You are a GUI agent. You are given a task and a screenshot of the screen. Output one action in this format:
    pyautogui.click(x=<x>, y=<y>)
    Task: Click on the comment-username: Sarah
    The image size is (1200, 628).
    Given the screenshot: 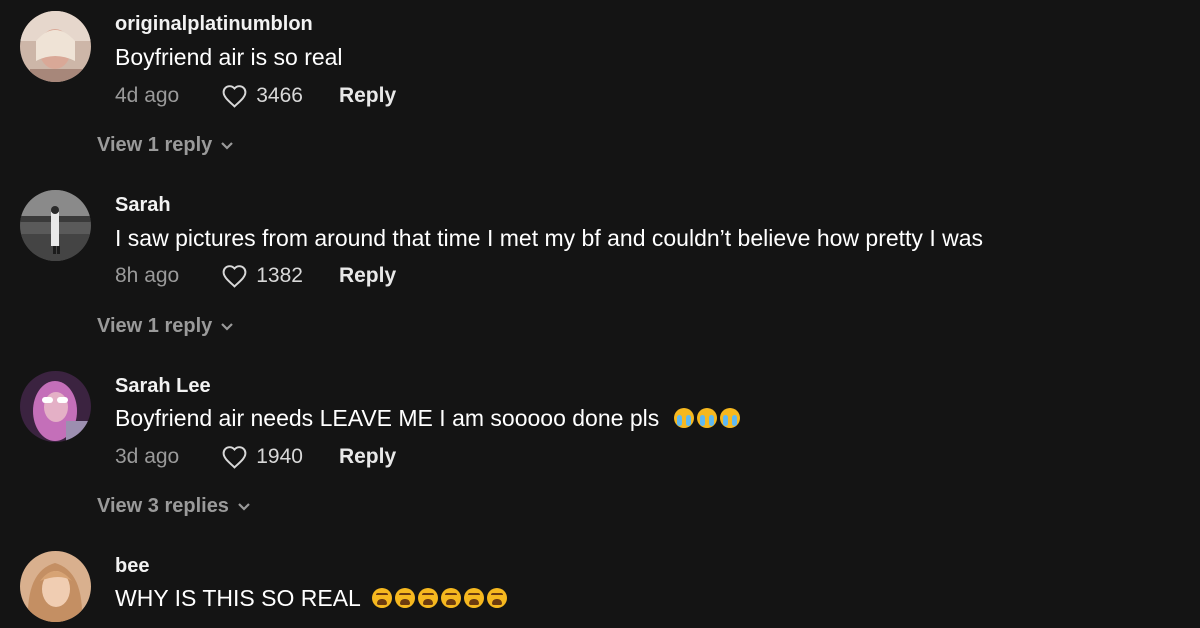 What is the action you would take?
    pyautogui.click(x=143, y=205)
    